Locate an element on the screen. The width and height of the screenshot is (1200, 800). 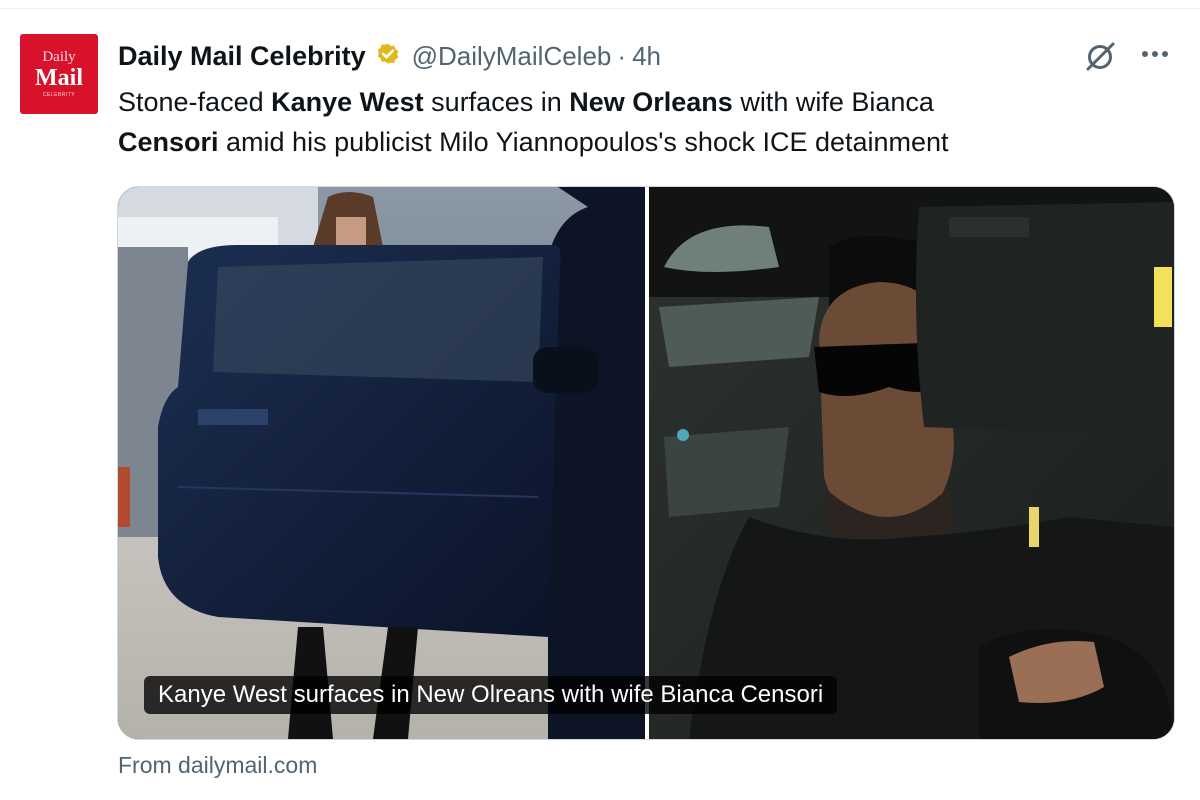
more-icon is located at coordinates (1155, 54).